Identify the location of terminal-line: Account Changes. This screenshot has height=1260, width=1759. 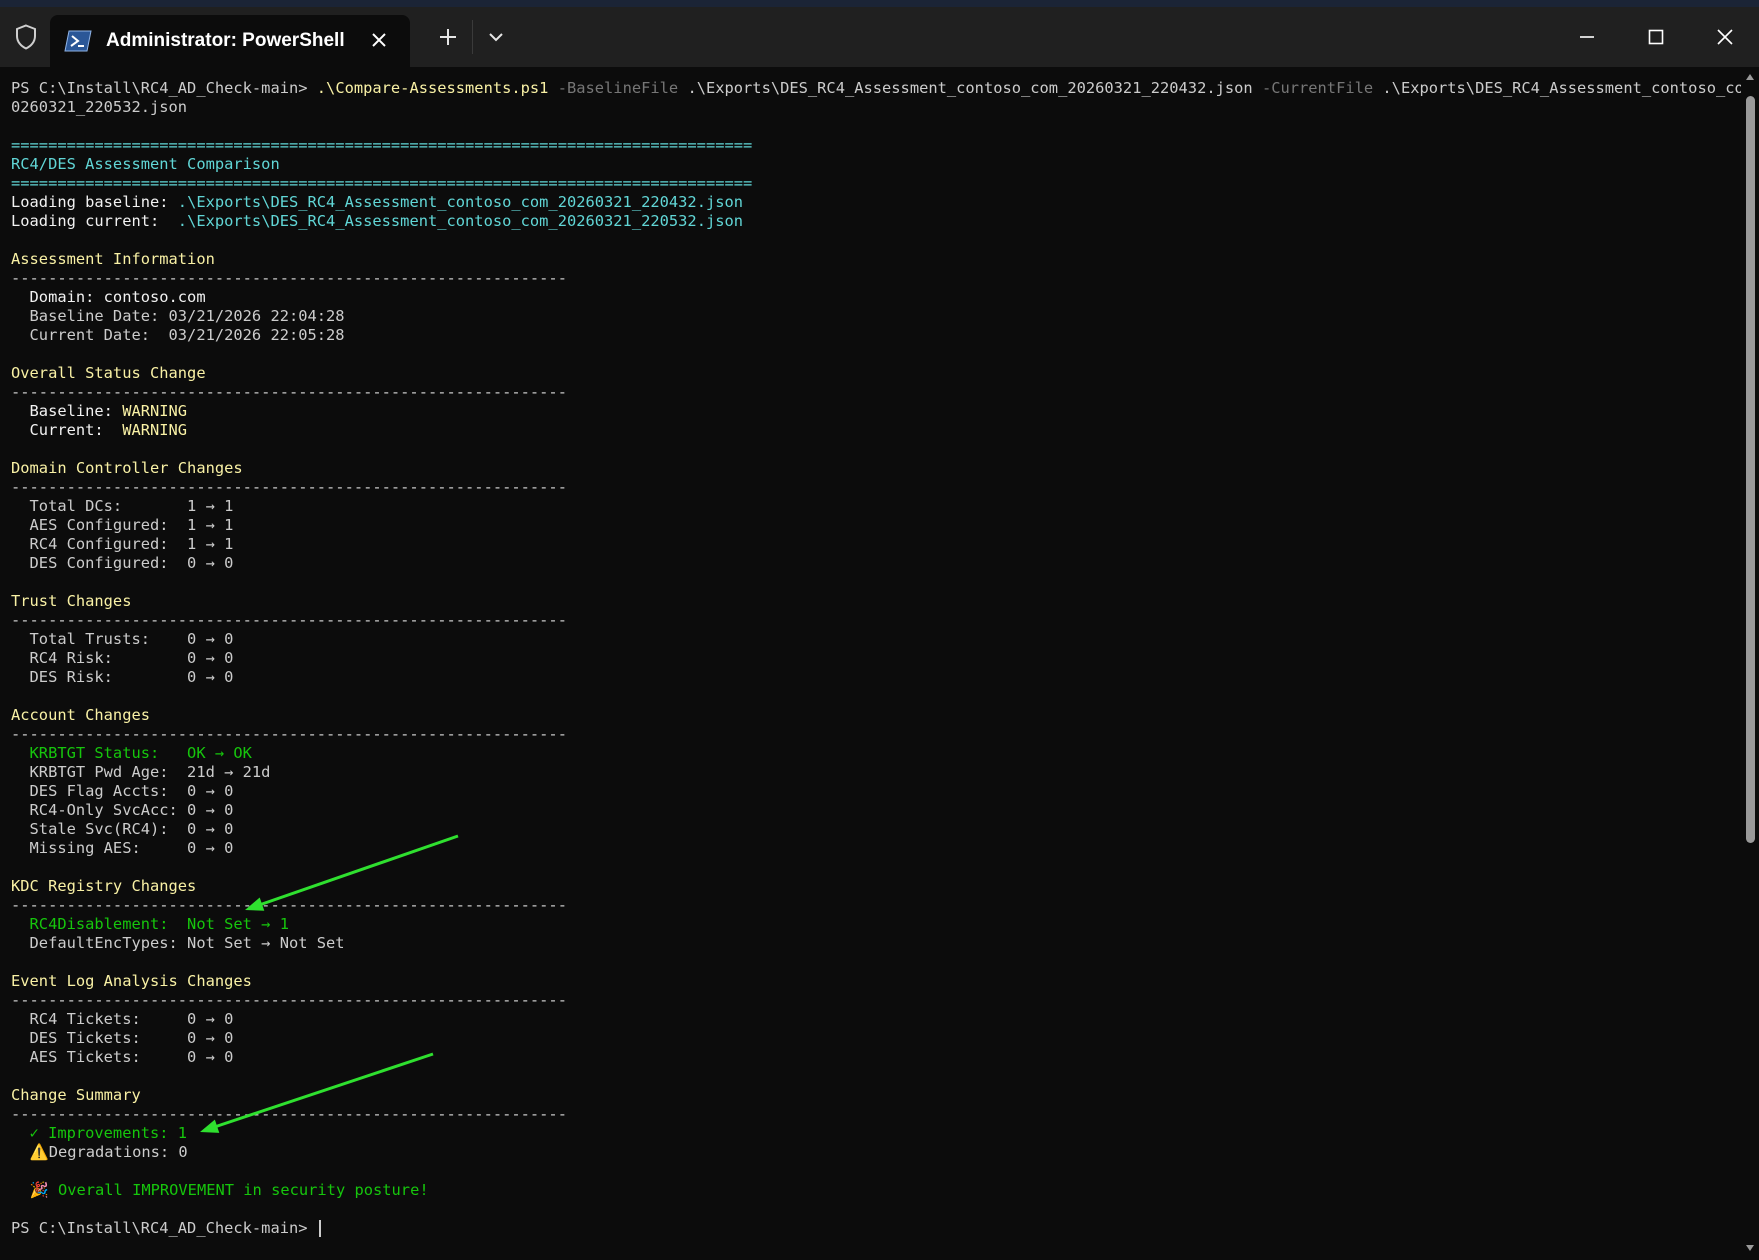
(876, 715).